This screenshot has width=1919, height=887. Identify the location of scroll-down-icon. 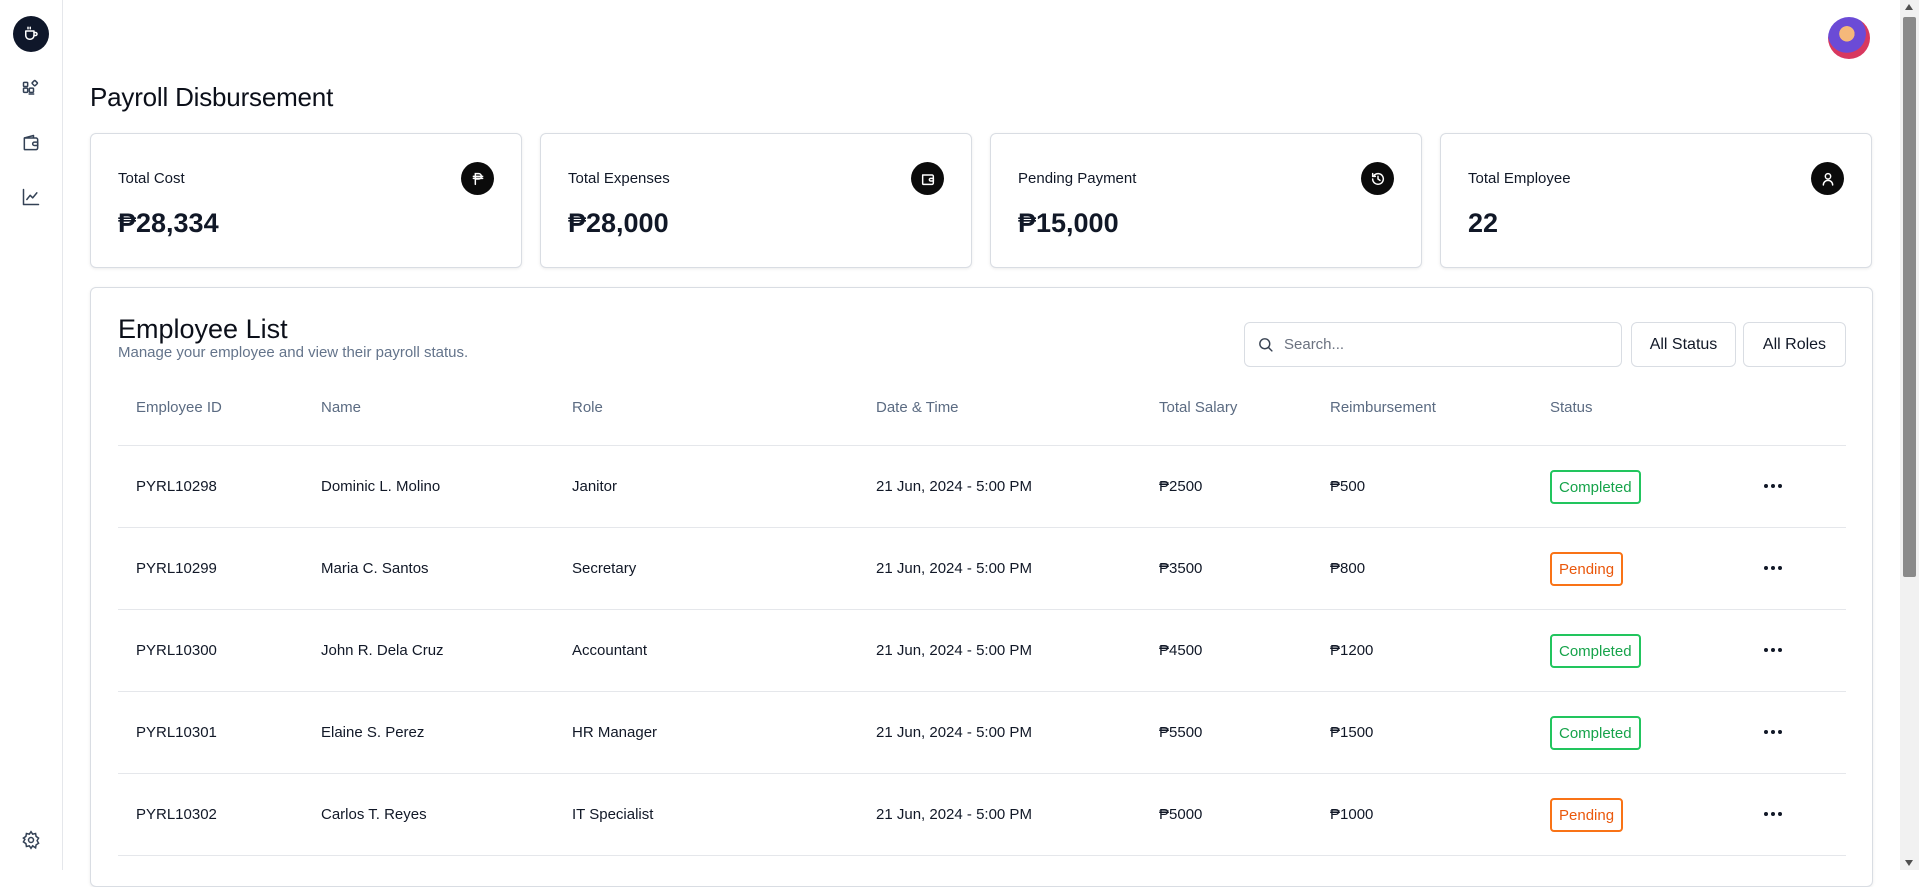
(1909, 863).